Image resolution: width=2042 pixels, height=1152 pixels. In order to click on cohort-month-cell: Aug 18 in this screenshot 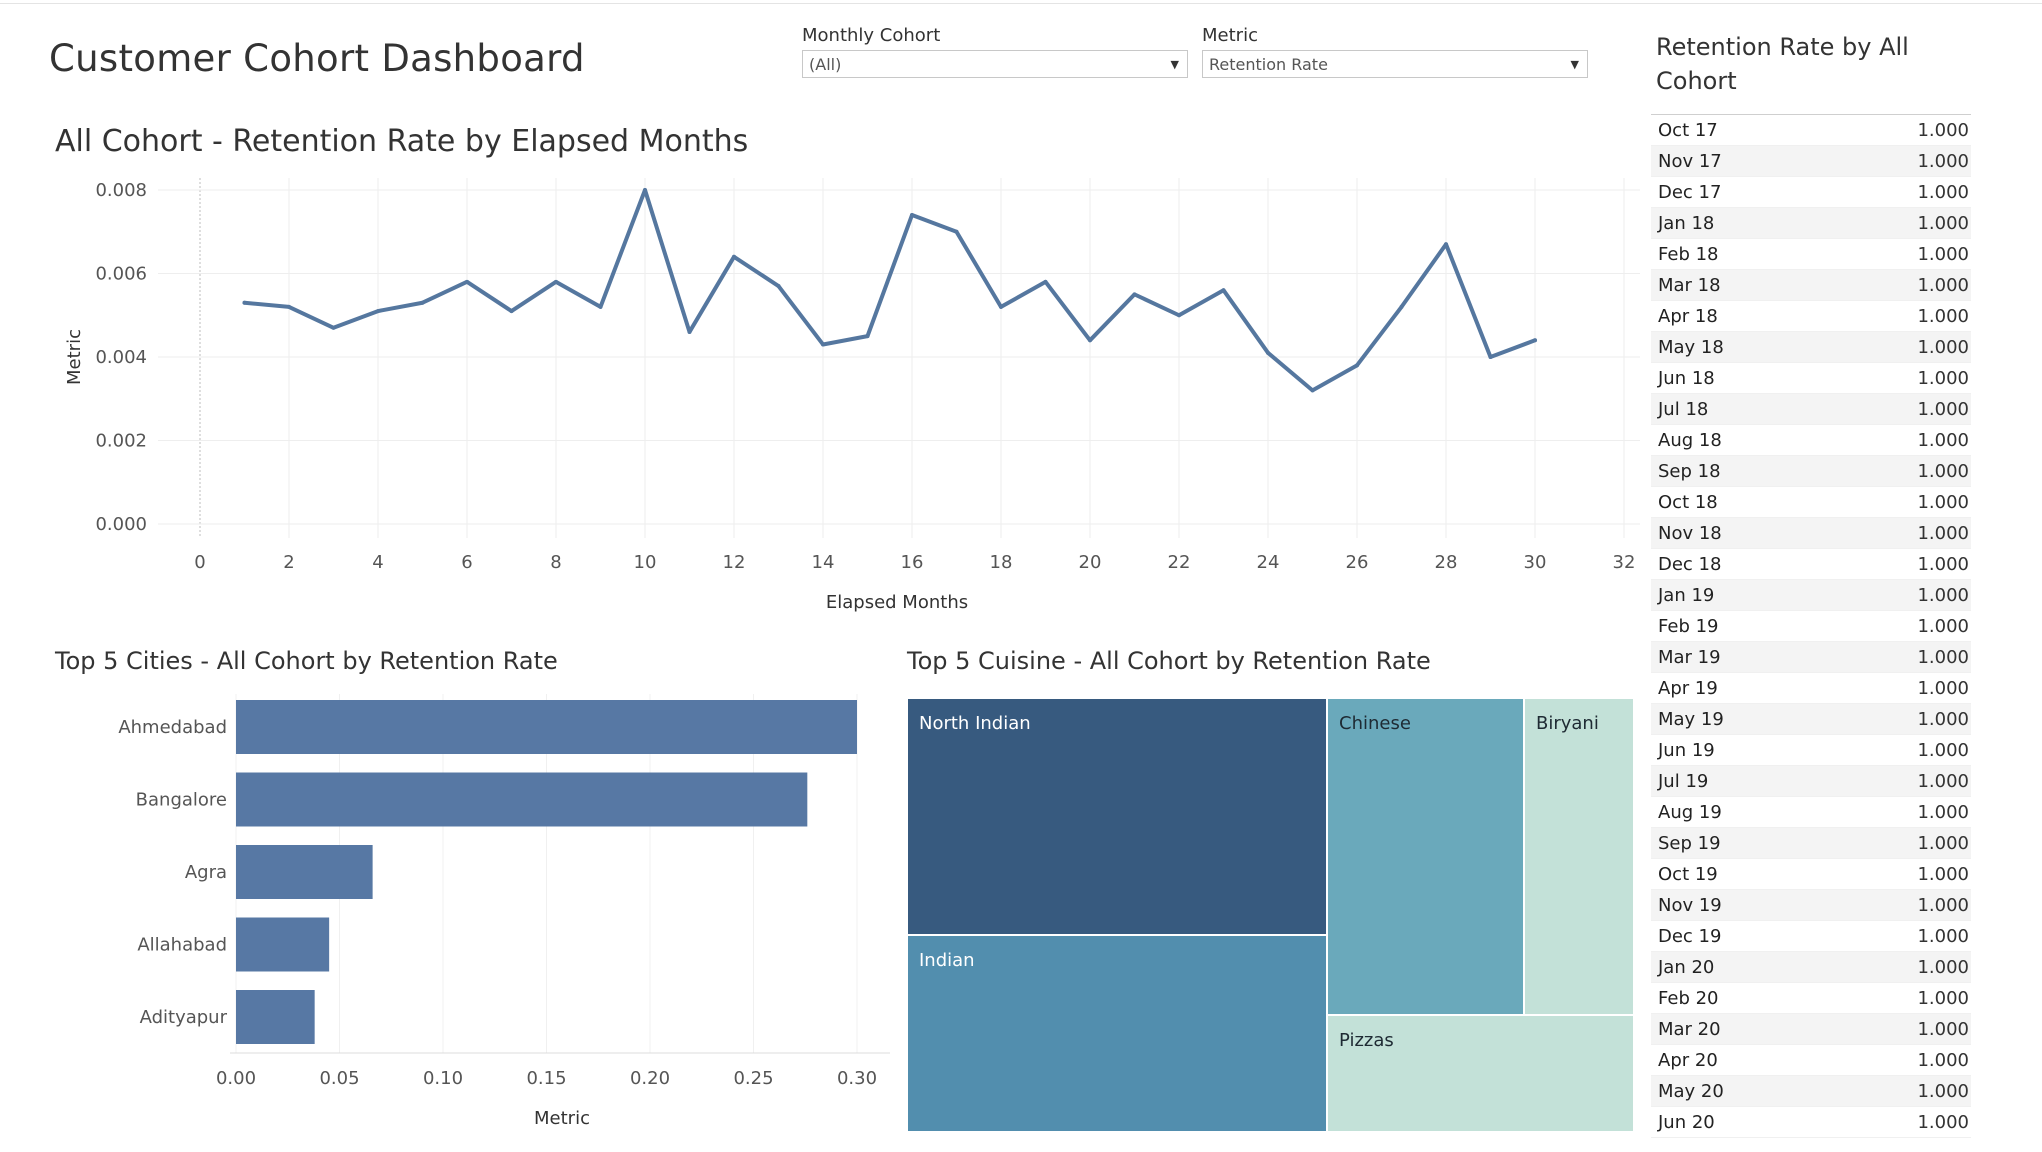, I will do `click(1690, 440)`.